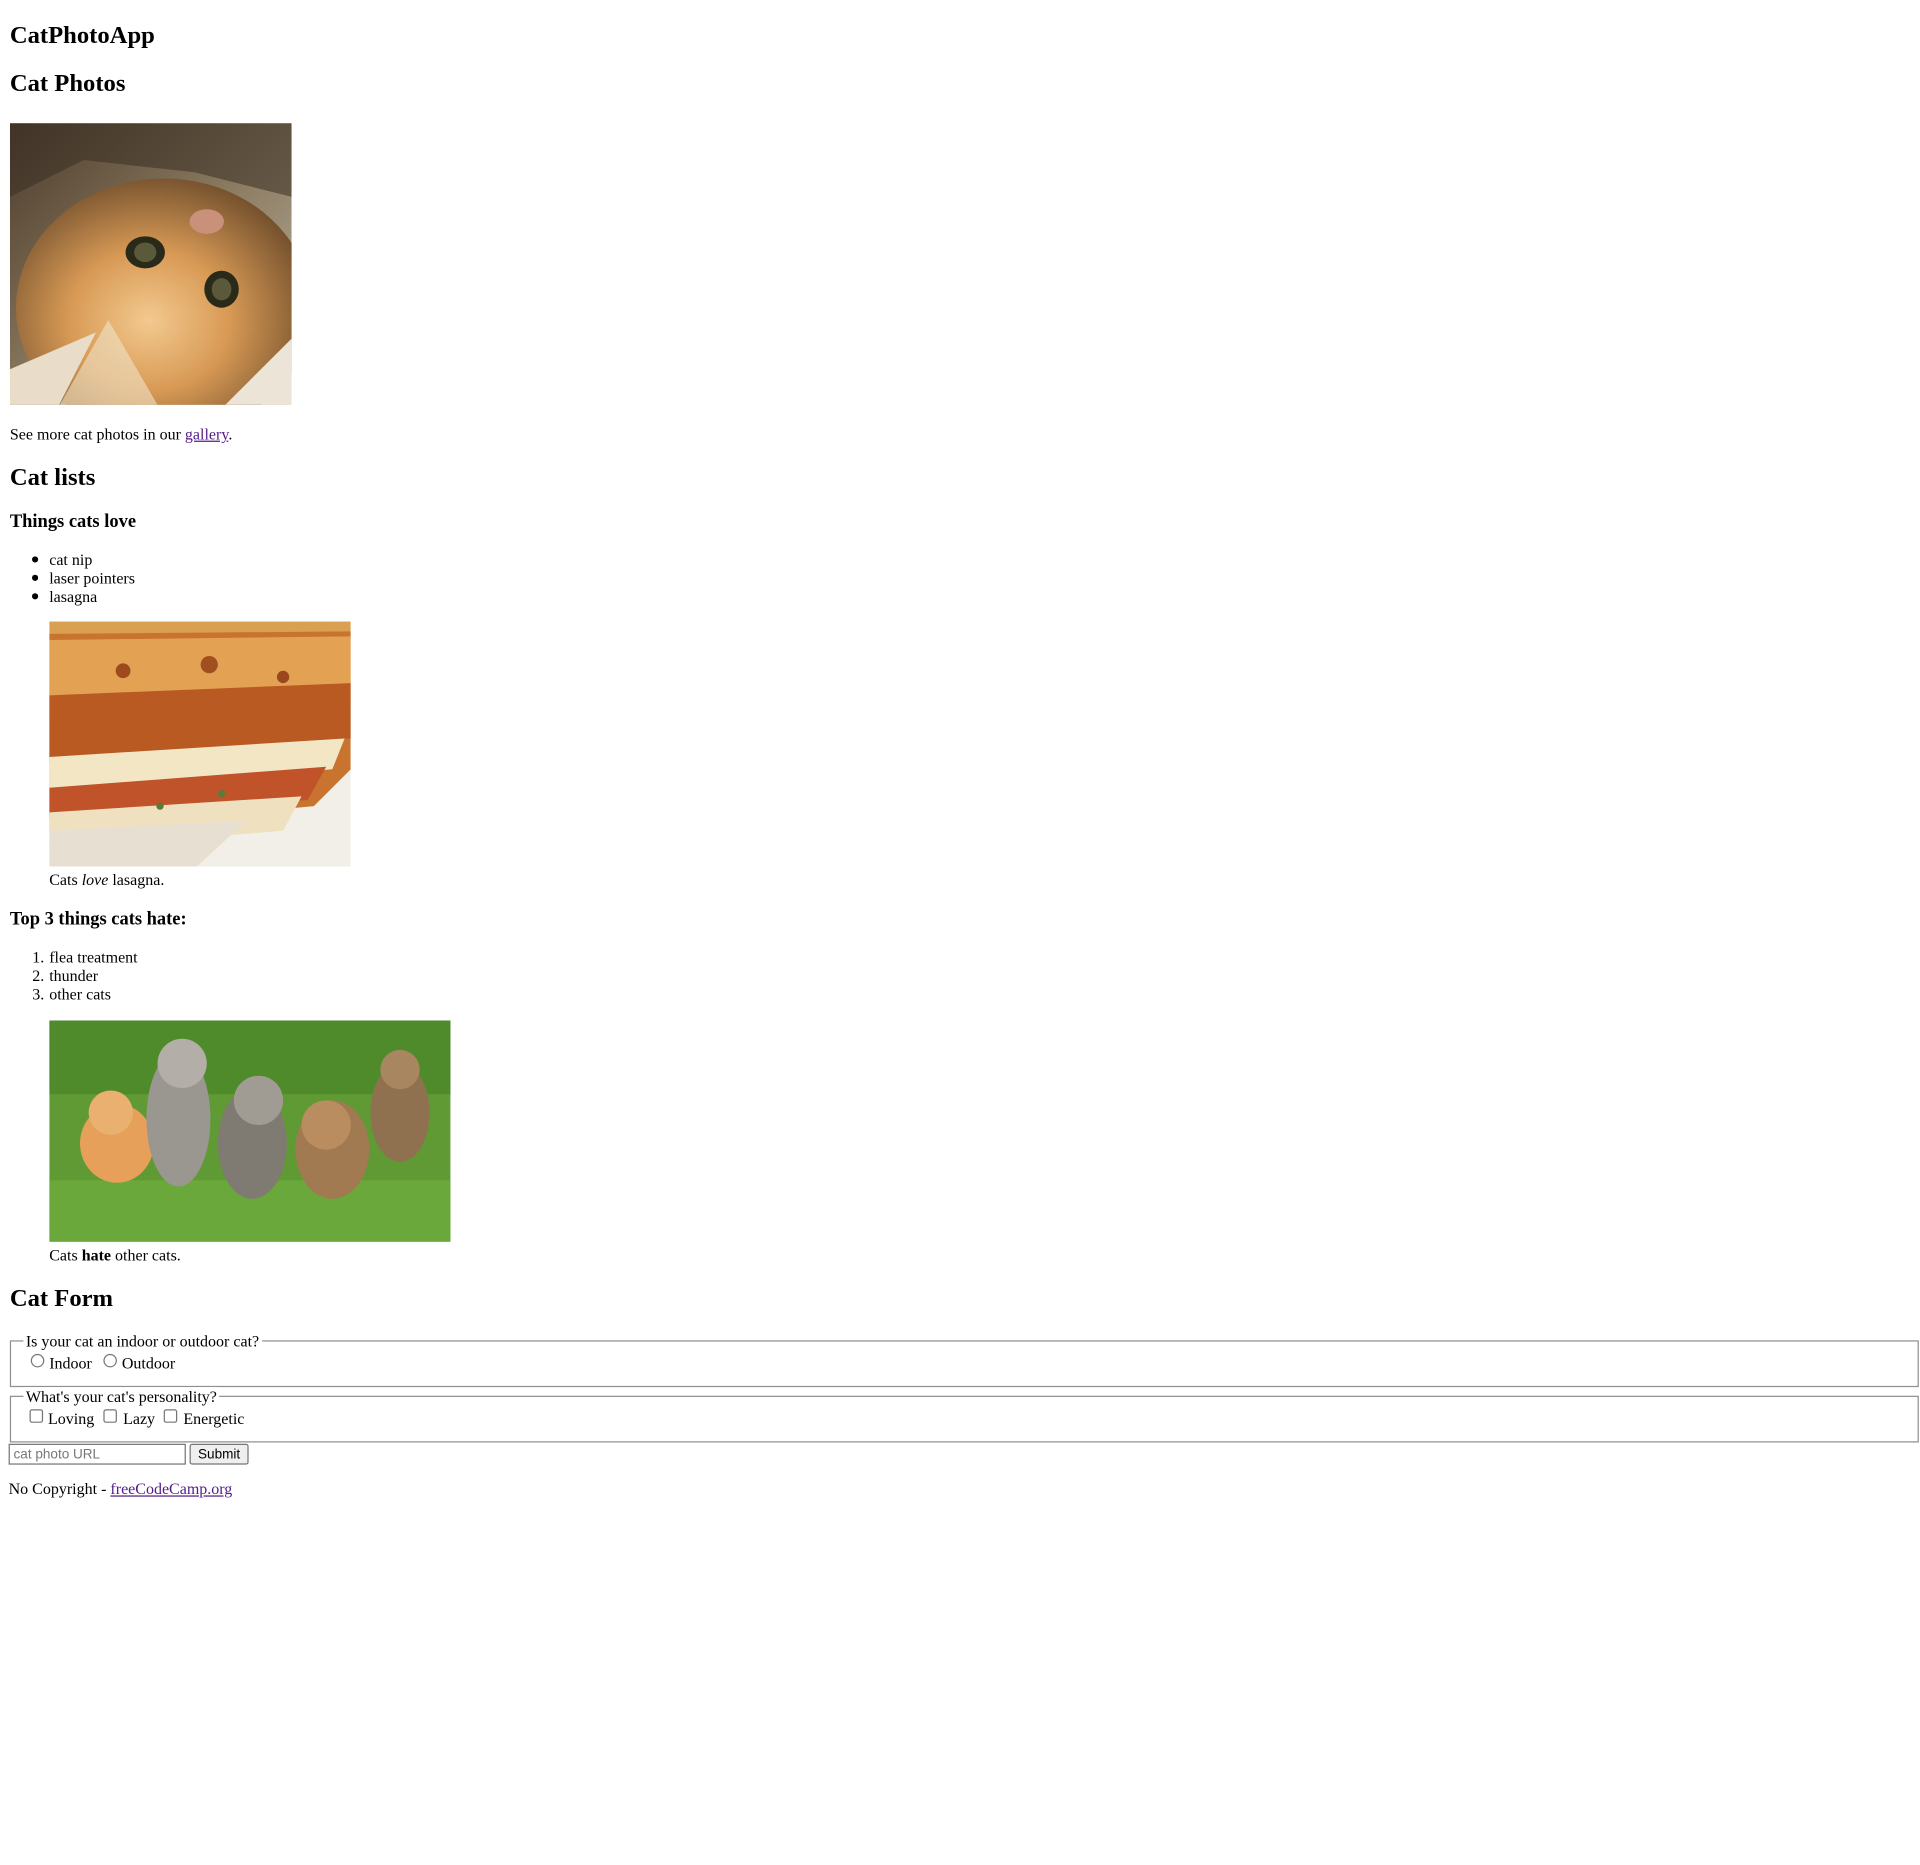  What do you see at coordinates (206, 434) in the screenshot?
I see `gallery-link: gallery` at bounding box center [206, 434].